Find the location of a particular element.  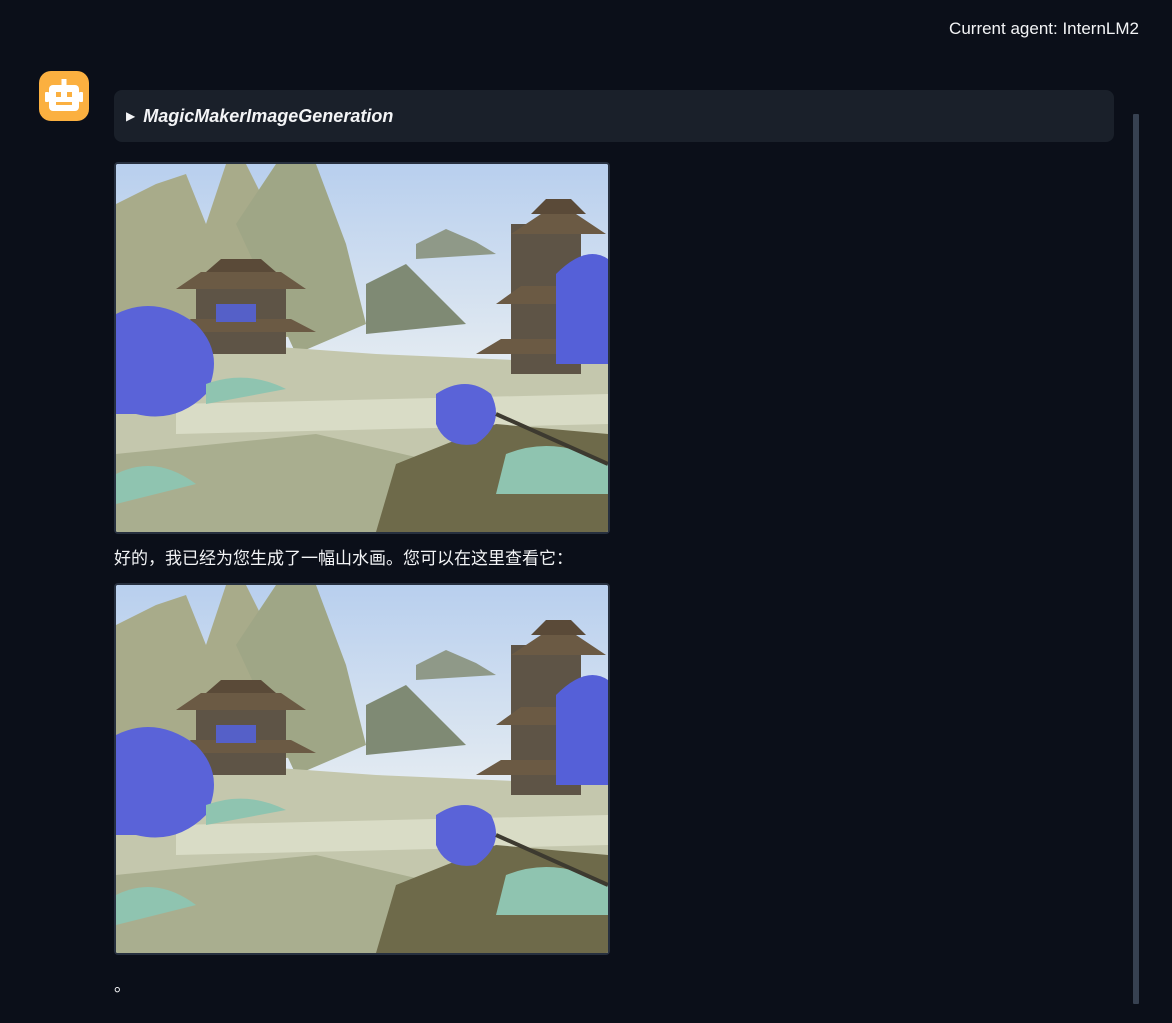

current-agent-label: Current agent: InternLM2 is located at coordinates (1044, 28).